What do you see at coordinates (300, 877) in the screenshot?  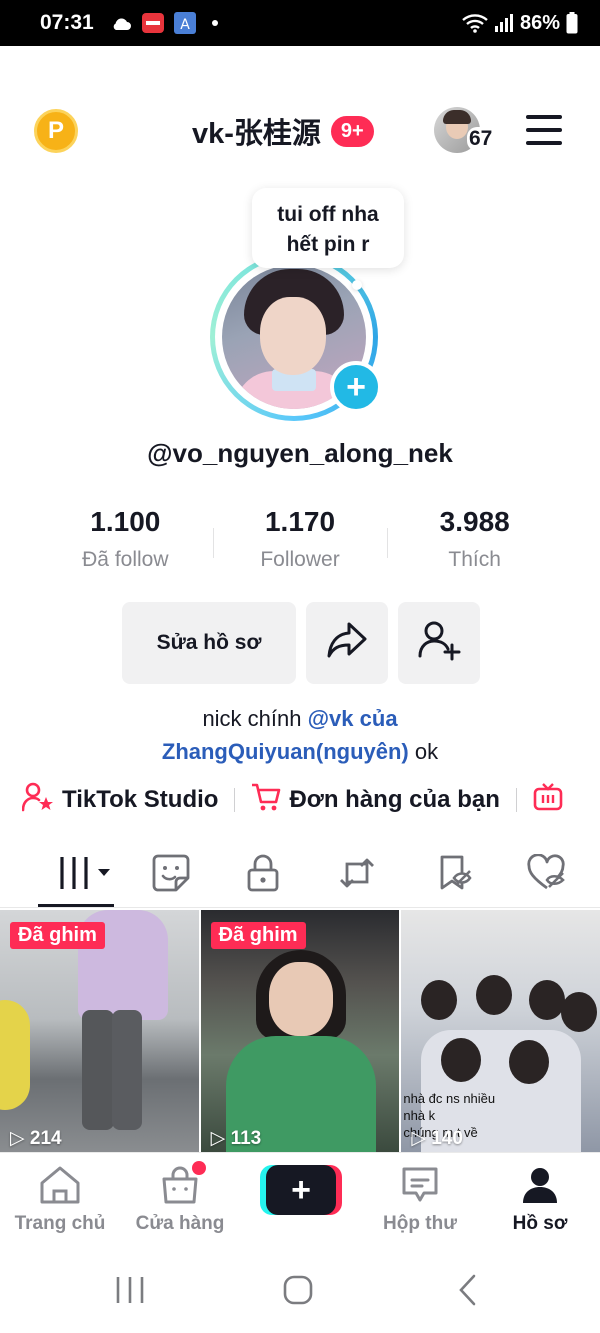 I see `content-tabs` at bounding box center [300, 877].